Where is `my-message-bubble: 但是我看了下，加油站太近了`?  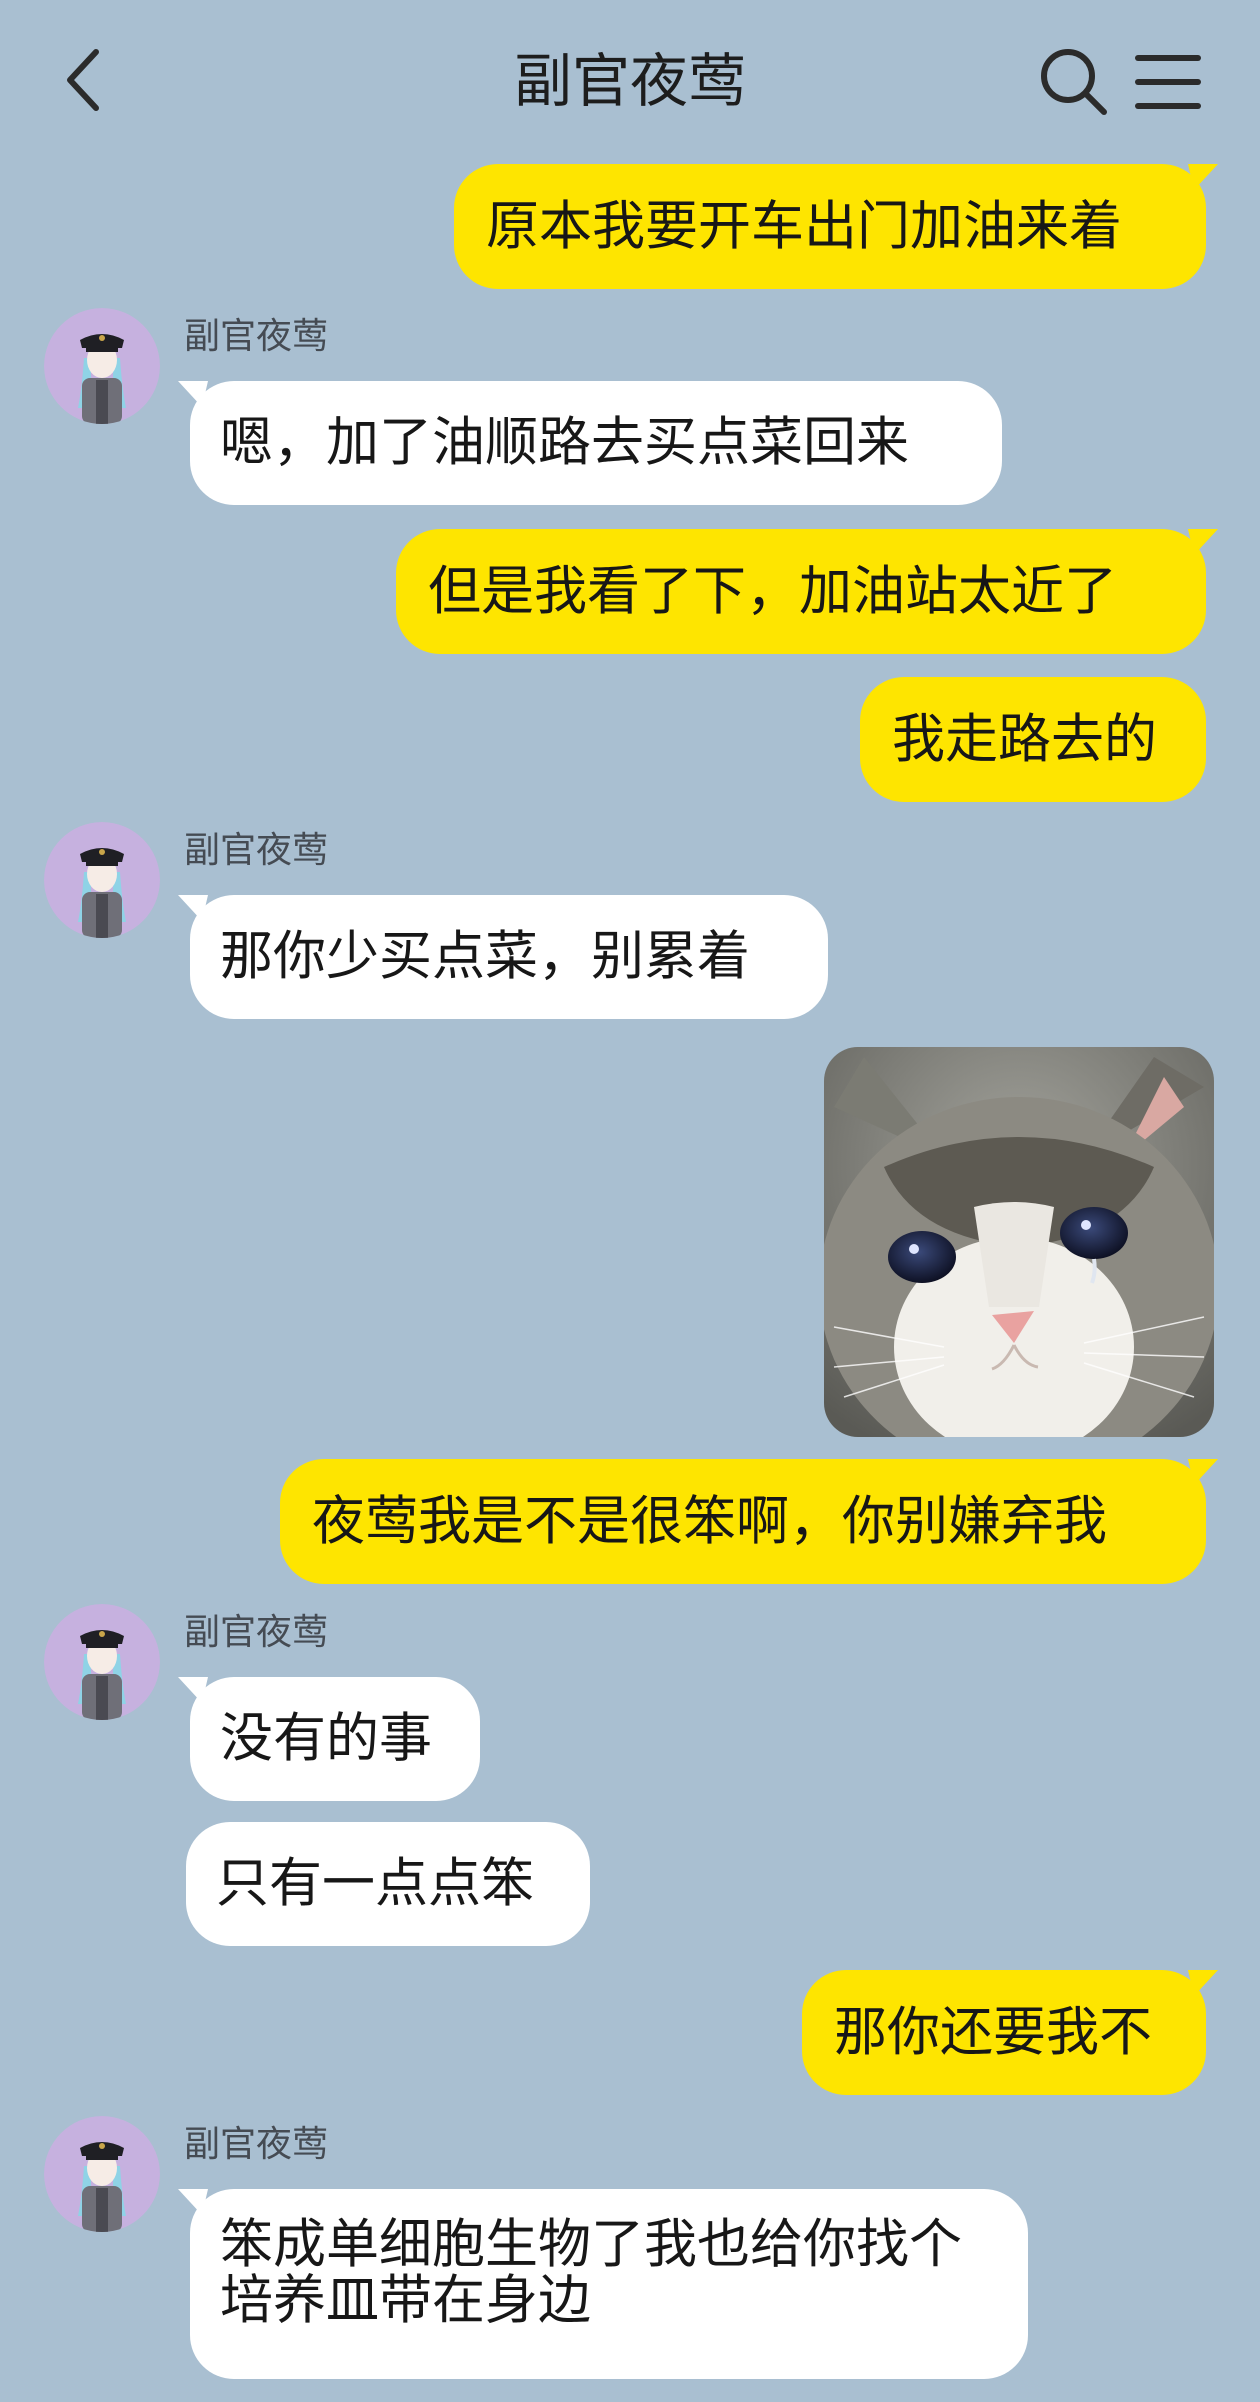
my-message-bubble: 但是我看了下，加油站太近了 is located at coordinates (807, 591).